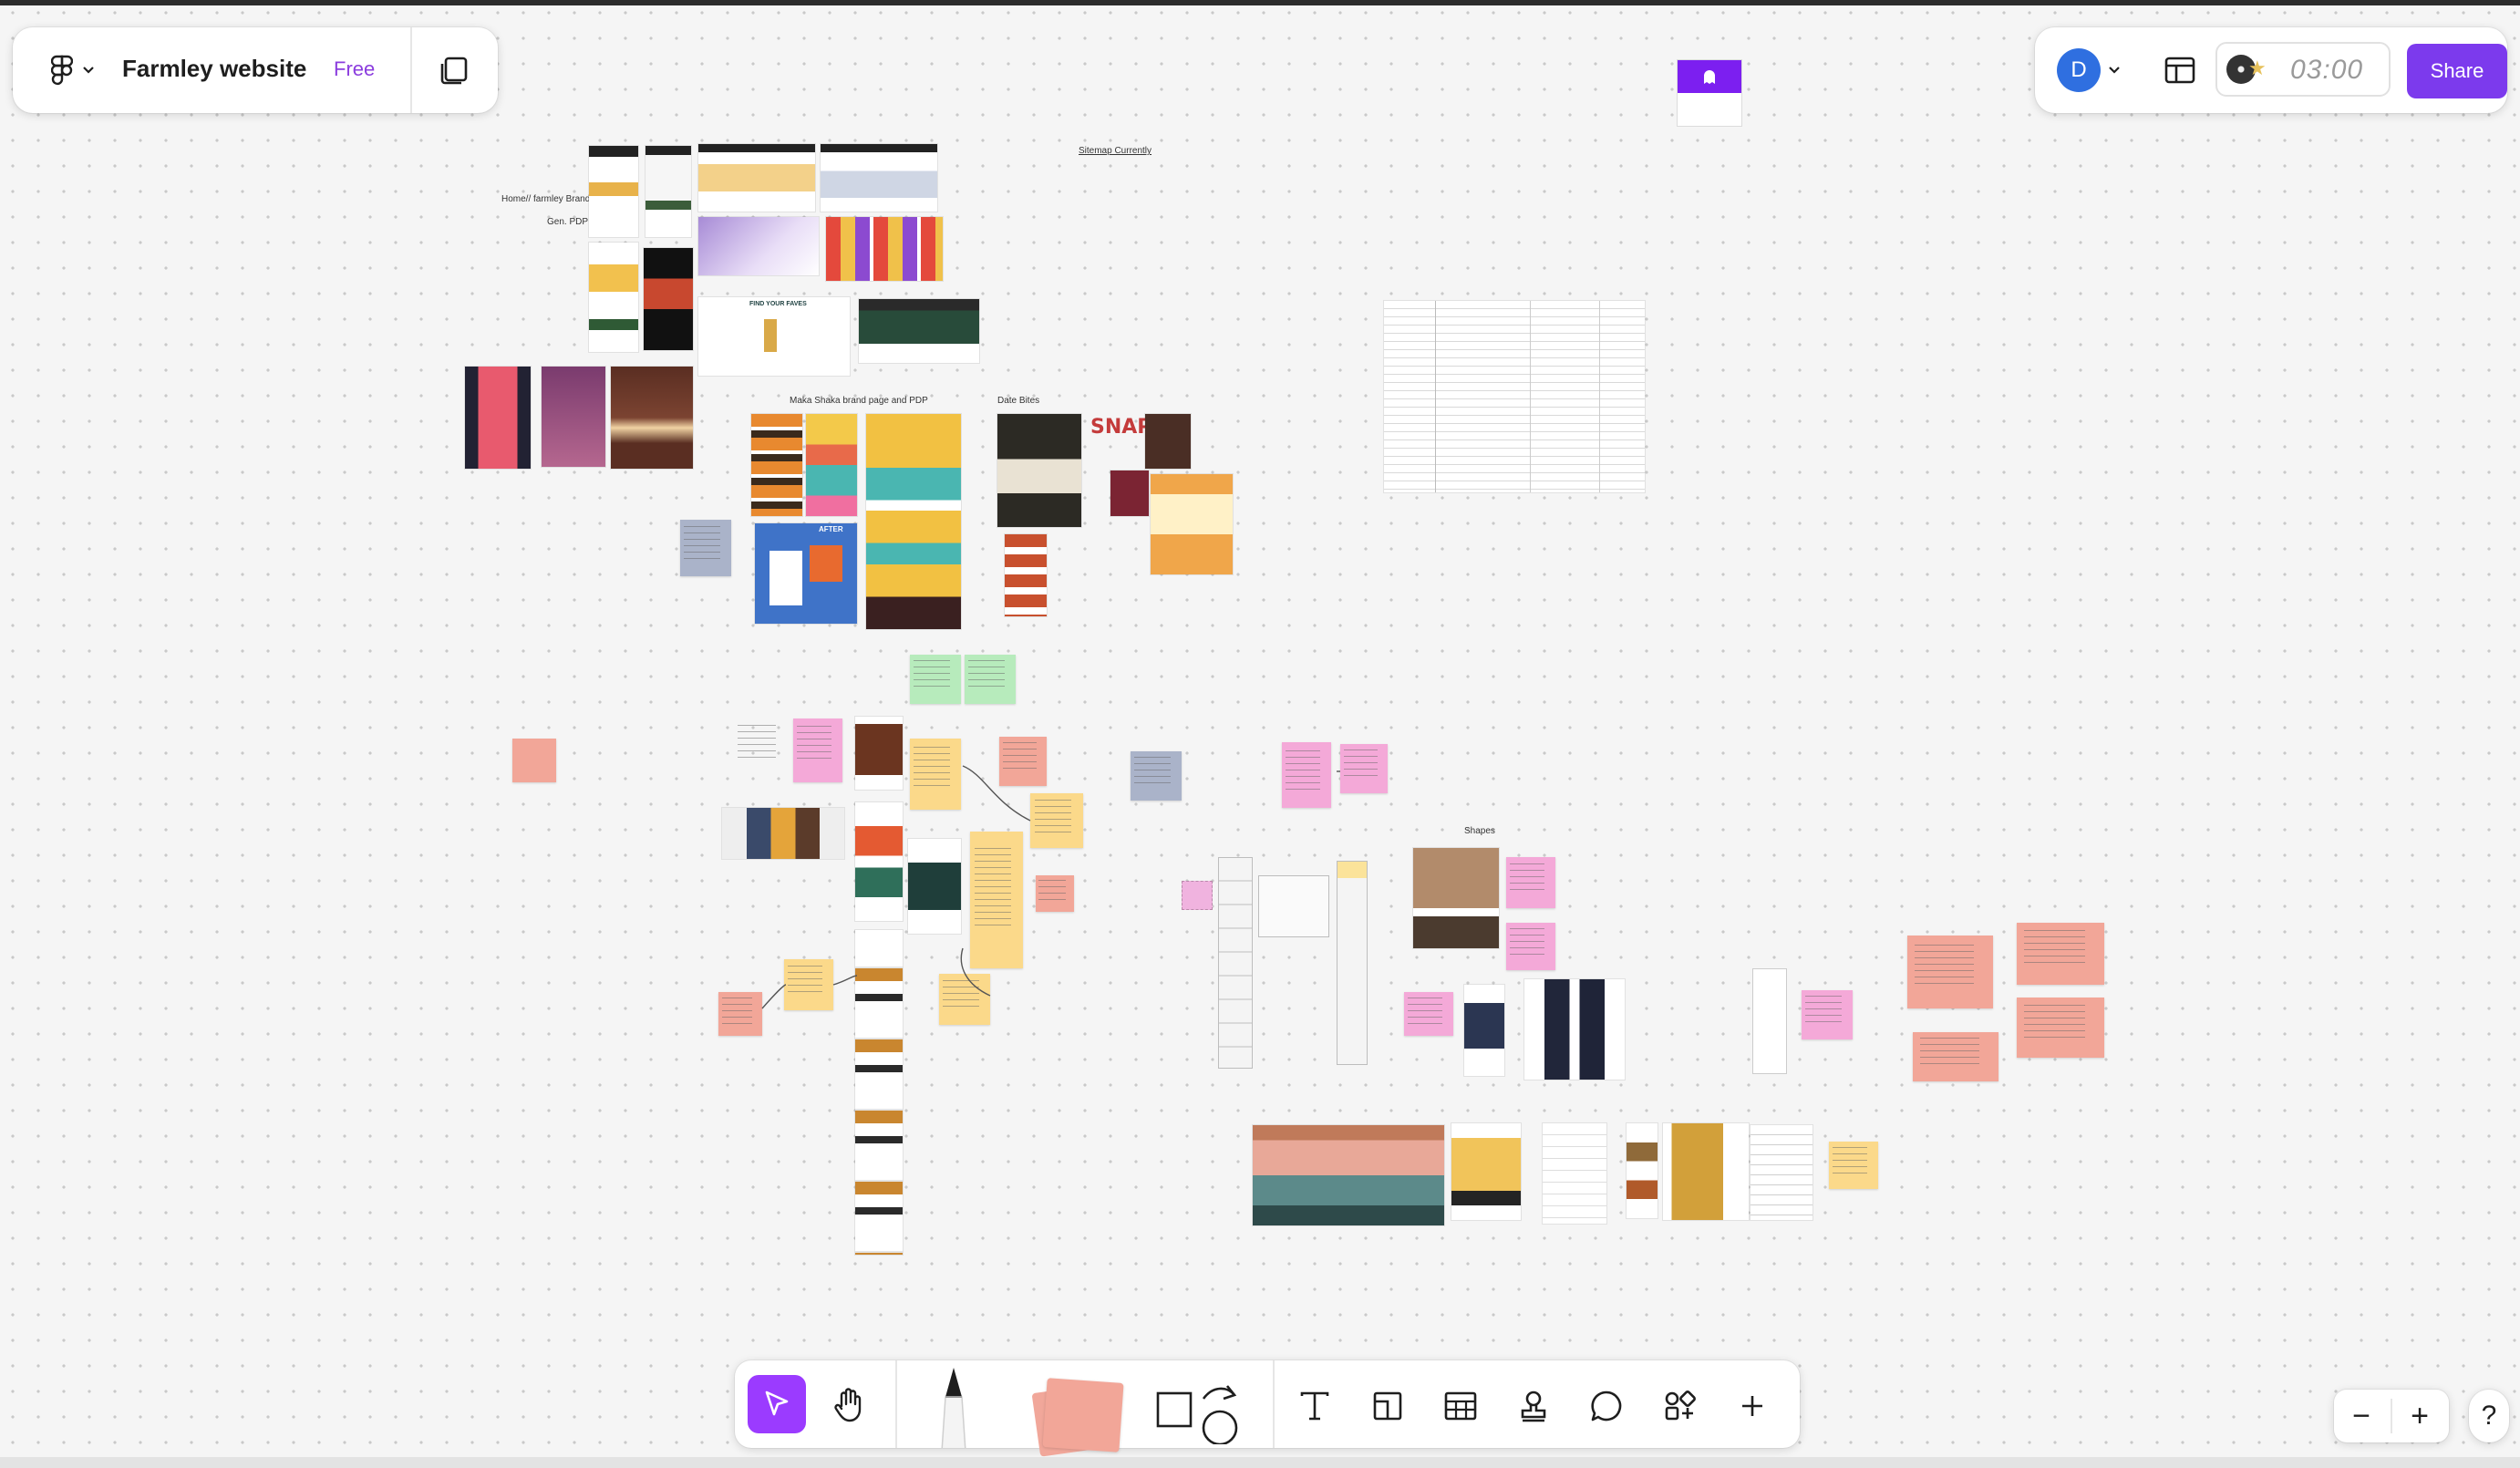  What do you see at coordinates (2361, 1416) in the screenshot?
I see `zoom-out-button: −` at bounding box center [2361, 1416].